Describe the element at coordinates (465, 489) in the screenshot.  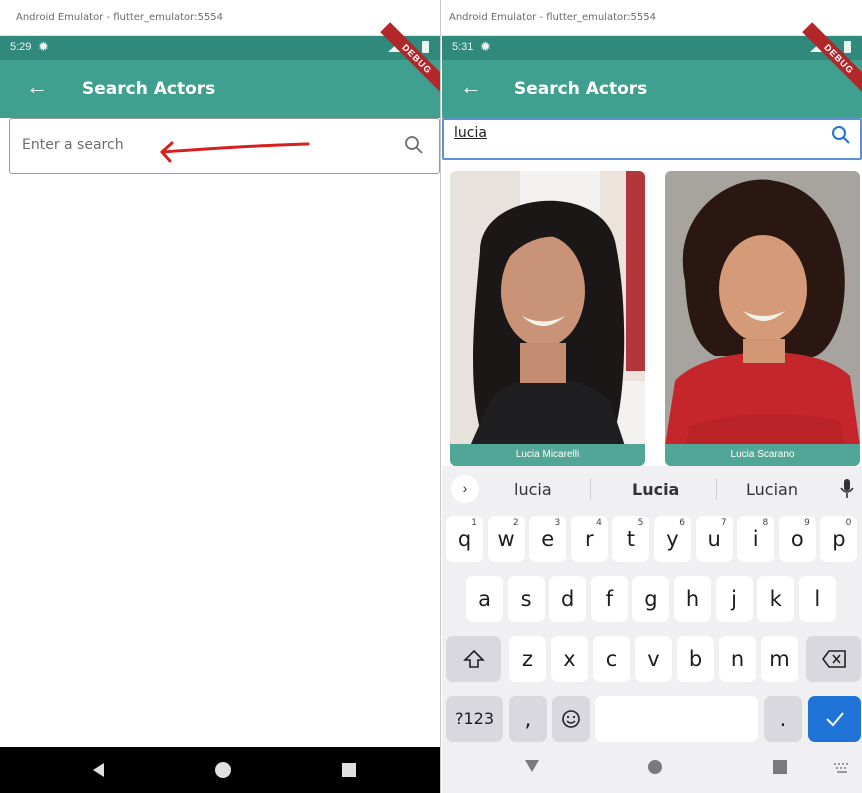
I see `chevron-right-icon: ›` at that location.